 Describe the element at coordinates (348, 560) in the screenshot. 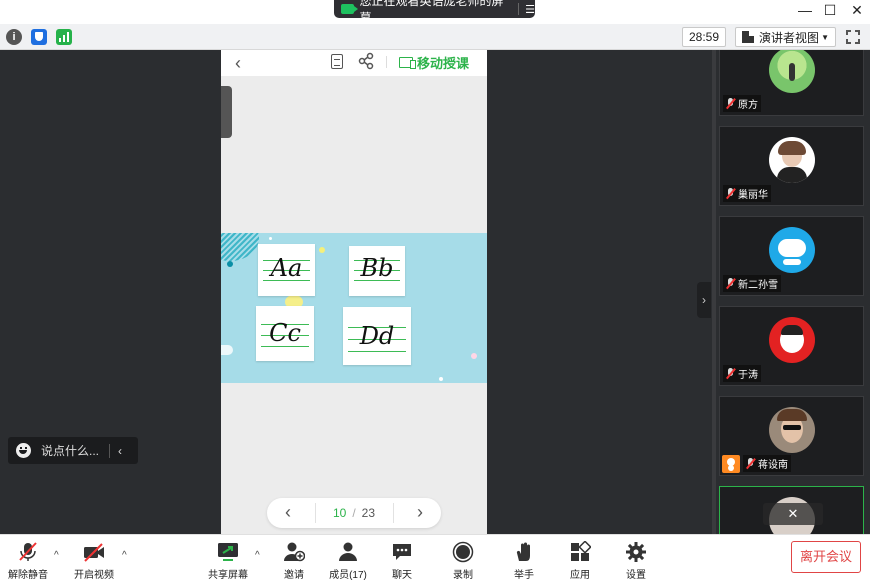

I see `members-button: 成员(17)` at that location.